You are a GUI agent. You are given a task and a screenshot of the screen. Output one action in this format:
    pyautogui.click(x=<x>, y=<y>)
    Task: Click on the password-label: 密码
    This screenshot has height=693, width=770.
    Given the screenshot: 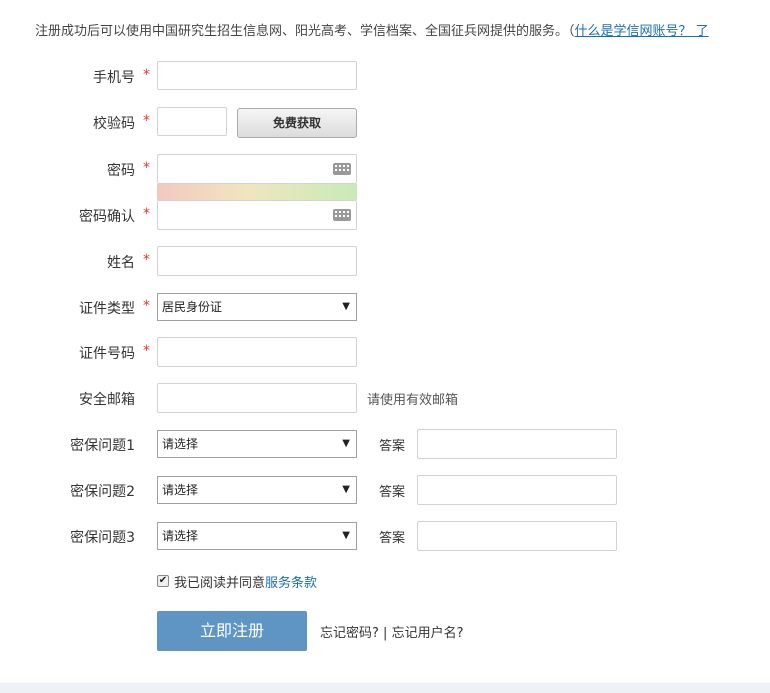 What is the action you would take?
    pyautogui.click(x=121, y=171)
    